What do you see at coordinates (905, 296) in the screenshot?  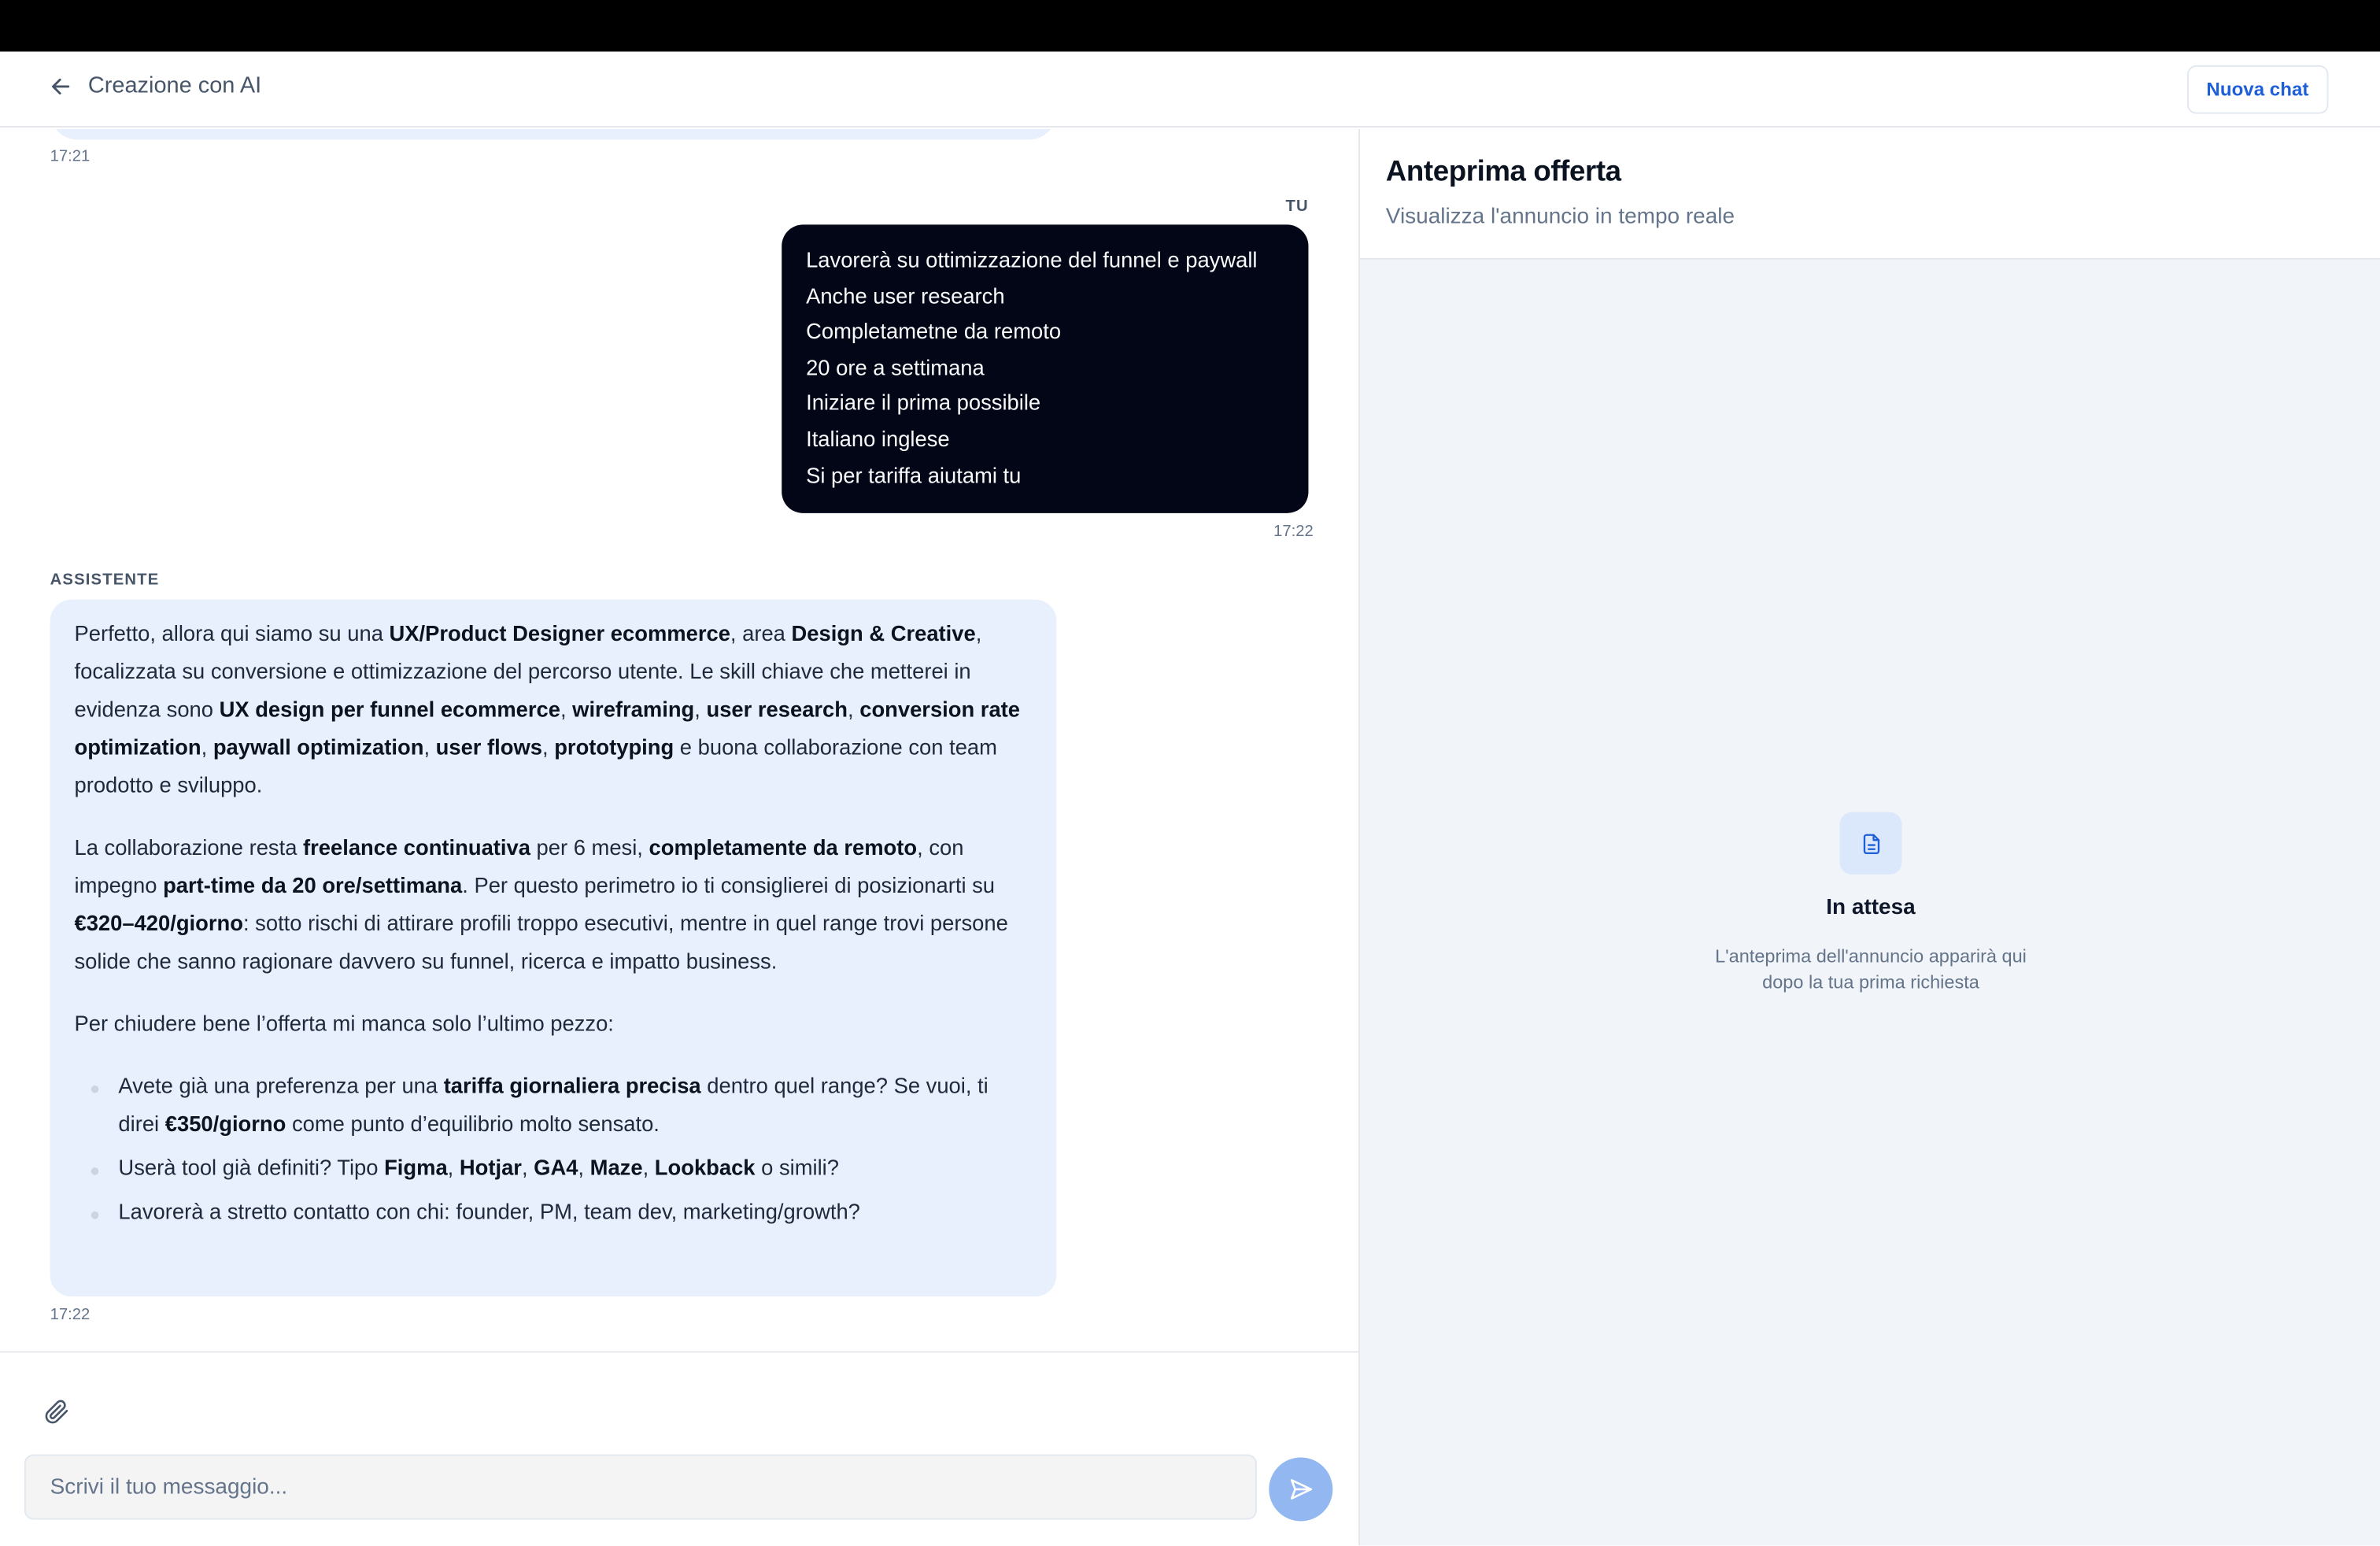 I see `user-message-line: Anche user research` at bounding box center [905, 296].